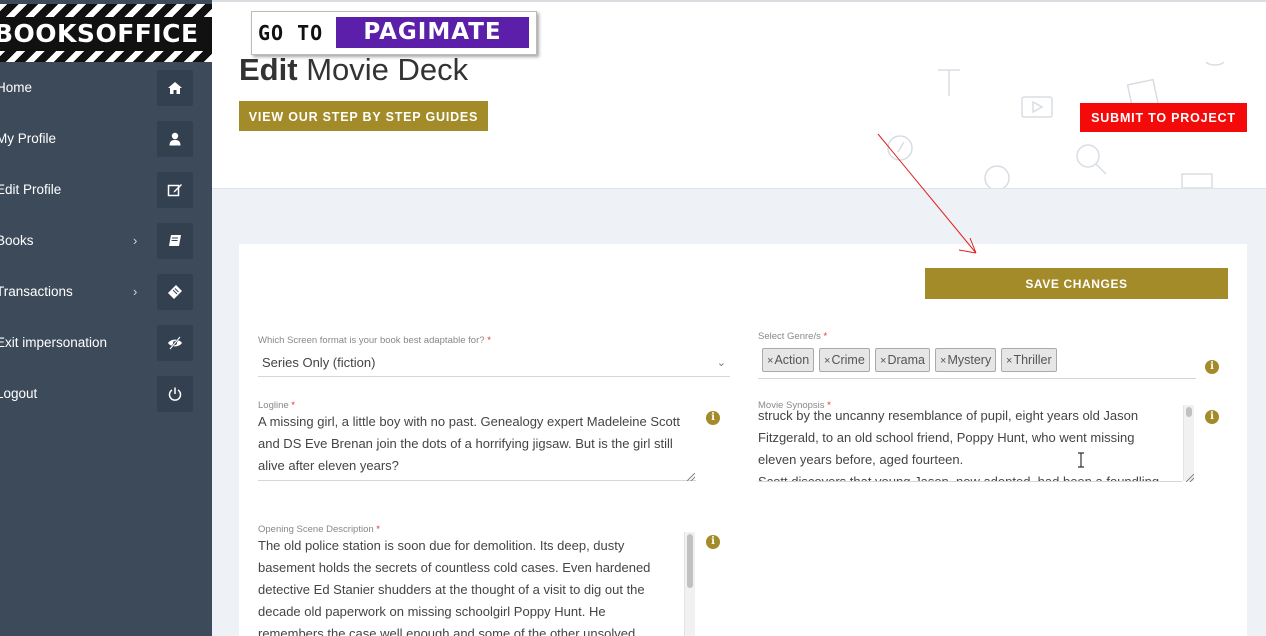  I want to click on genre-tag-mystery: ×Mystery, so click(966, 360).